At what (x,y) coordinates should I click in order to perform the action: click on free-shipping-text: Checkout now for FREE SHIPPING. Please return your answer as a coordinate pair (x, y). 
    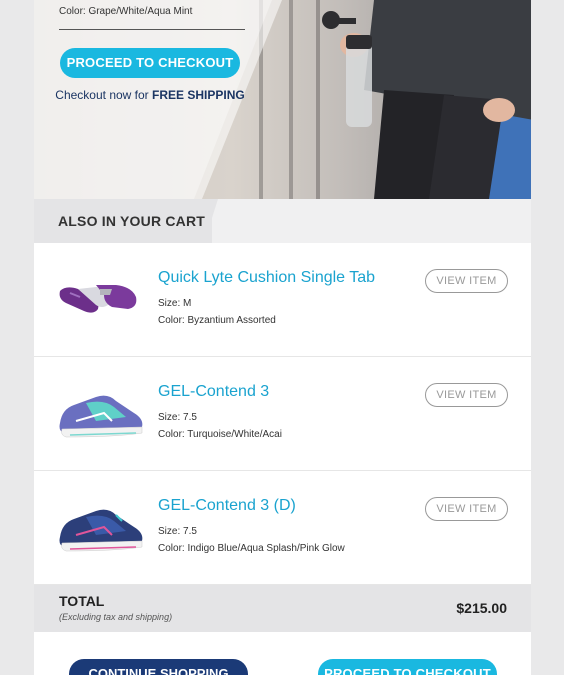
    Looking at the image, I should click on (150, 95).